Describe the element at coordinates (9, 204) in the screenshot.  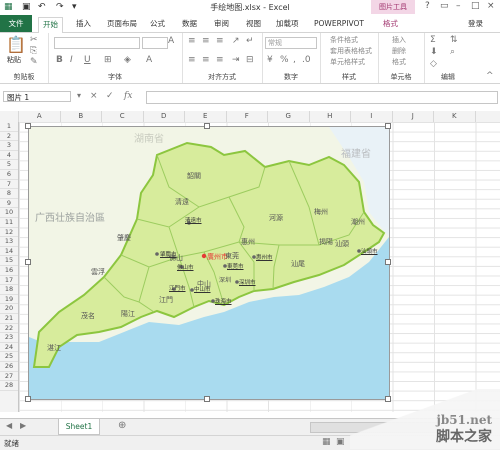
I see `row-header: 9` at that location.